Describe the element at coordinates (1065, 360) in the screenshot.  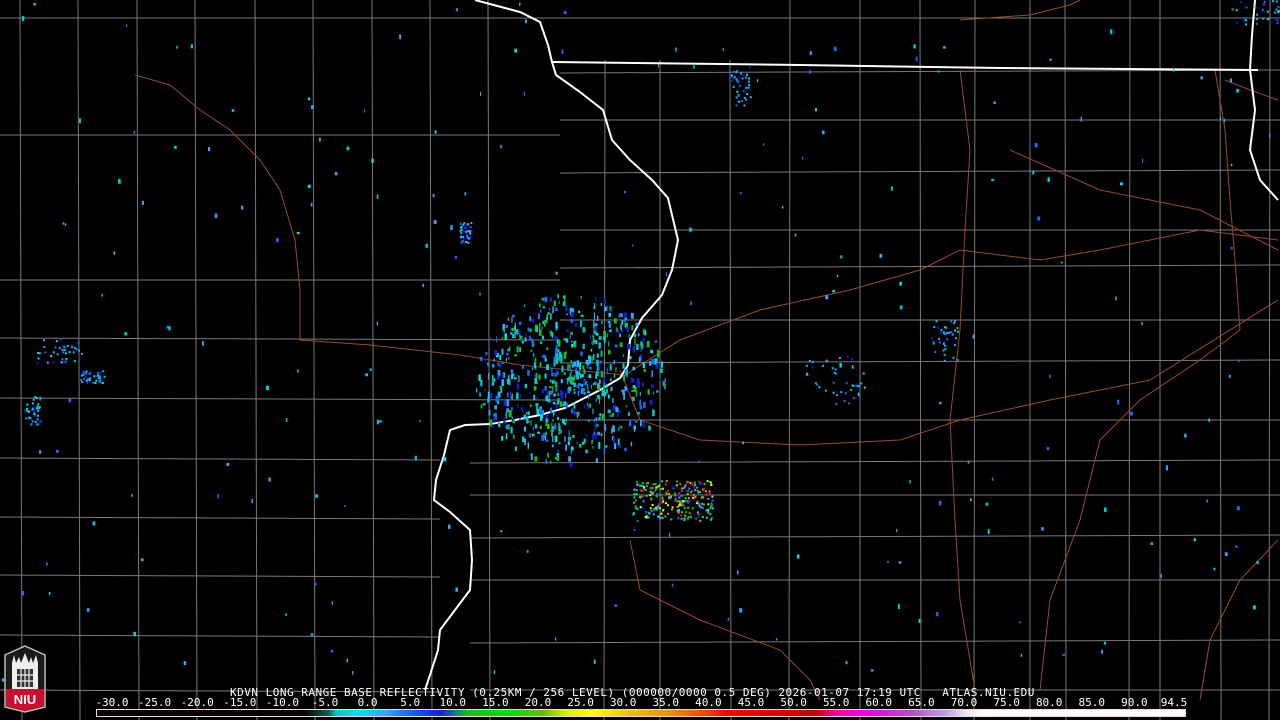
I see `county-line` at that location.